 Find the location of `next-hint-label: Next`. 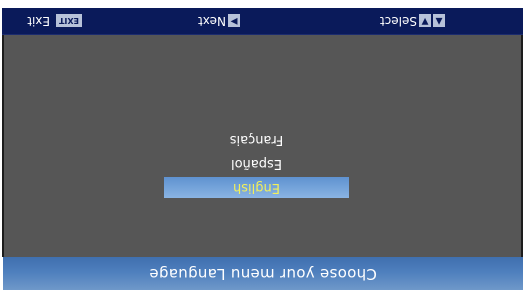

next-hint-label: Next is located at coordinates (212, 21).